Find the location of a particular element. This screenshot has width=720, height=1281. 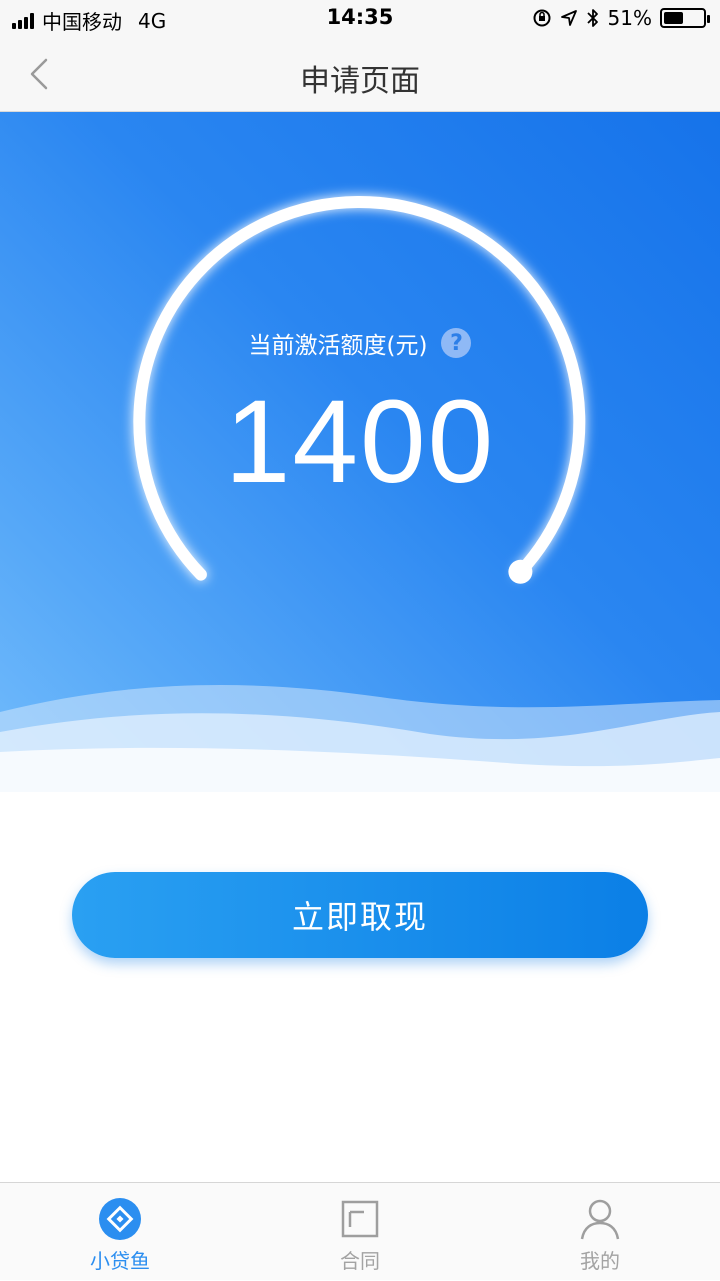

gauge-label-row: 当前激活额度(元) ? is located at coordinates (360, 343).